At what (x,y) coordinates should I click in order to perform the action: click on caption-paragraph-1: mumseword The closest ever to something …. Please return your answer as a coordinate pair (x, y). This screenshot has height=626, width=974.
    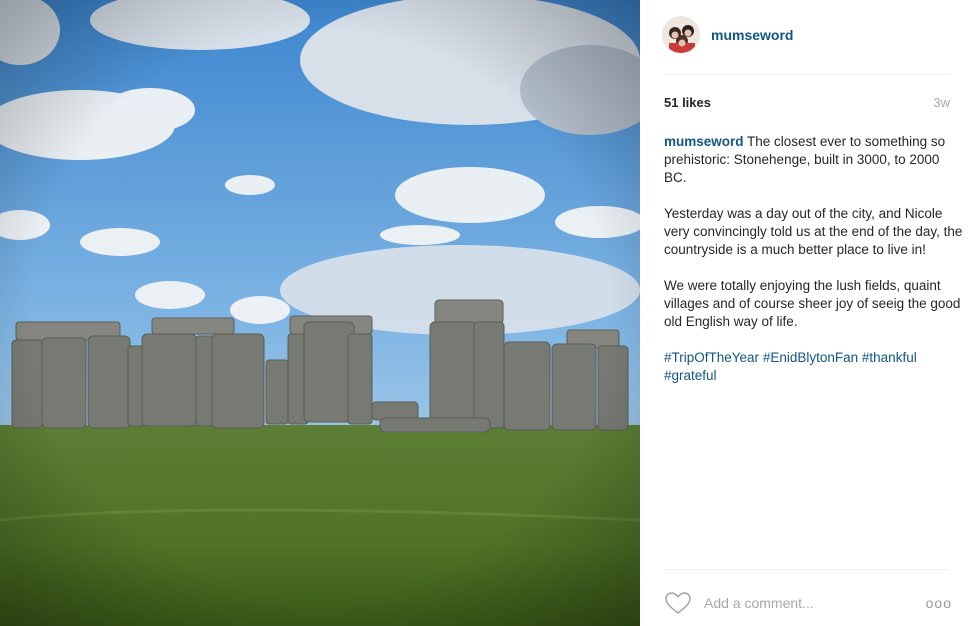
    Looking at the image, I should click on (814, 160).